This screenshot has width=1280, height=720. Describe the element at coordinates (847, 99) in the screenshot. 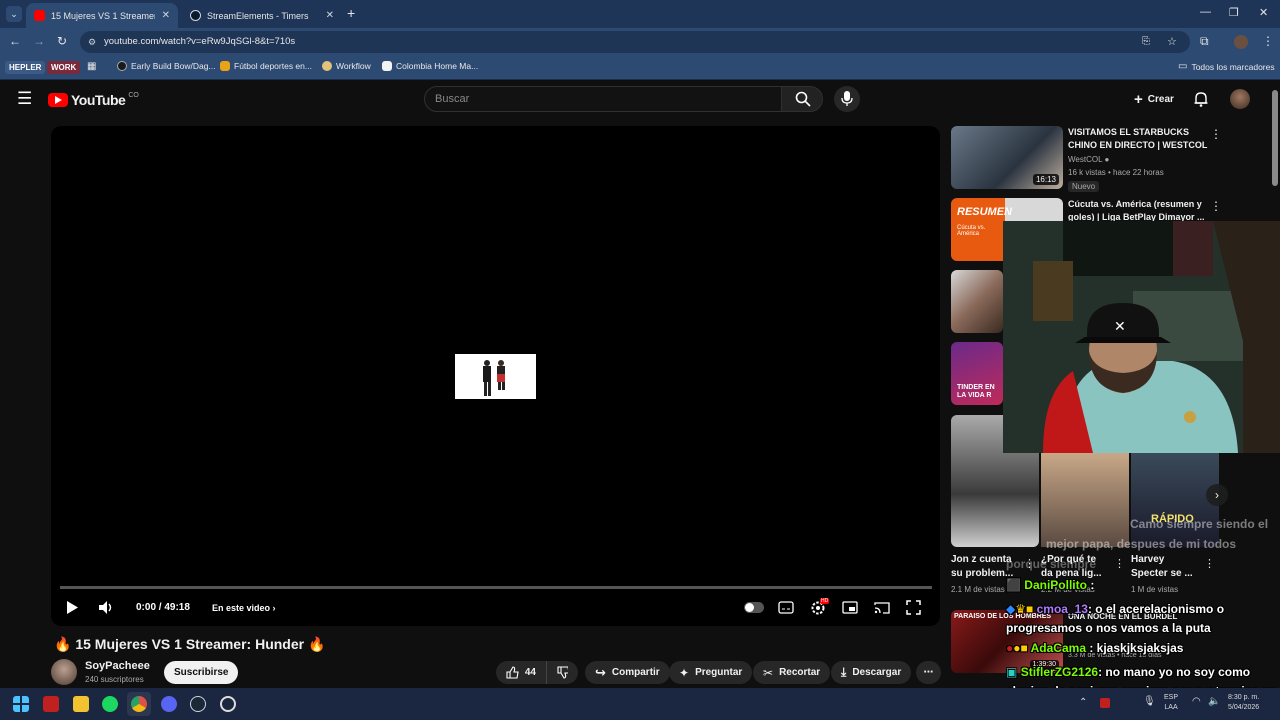

I see `voice-search-button` at that location.